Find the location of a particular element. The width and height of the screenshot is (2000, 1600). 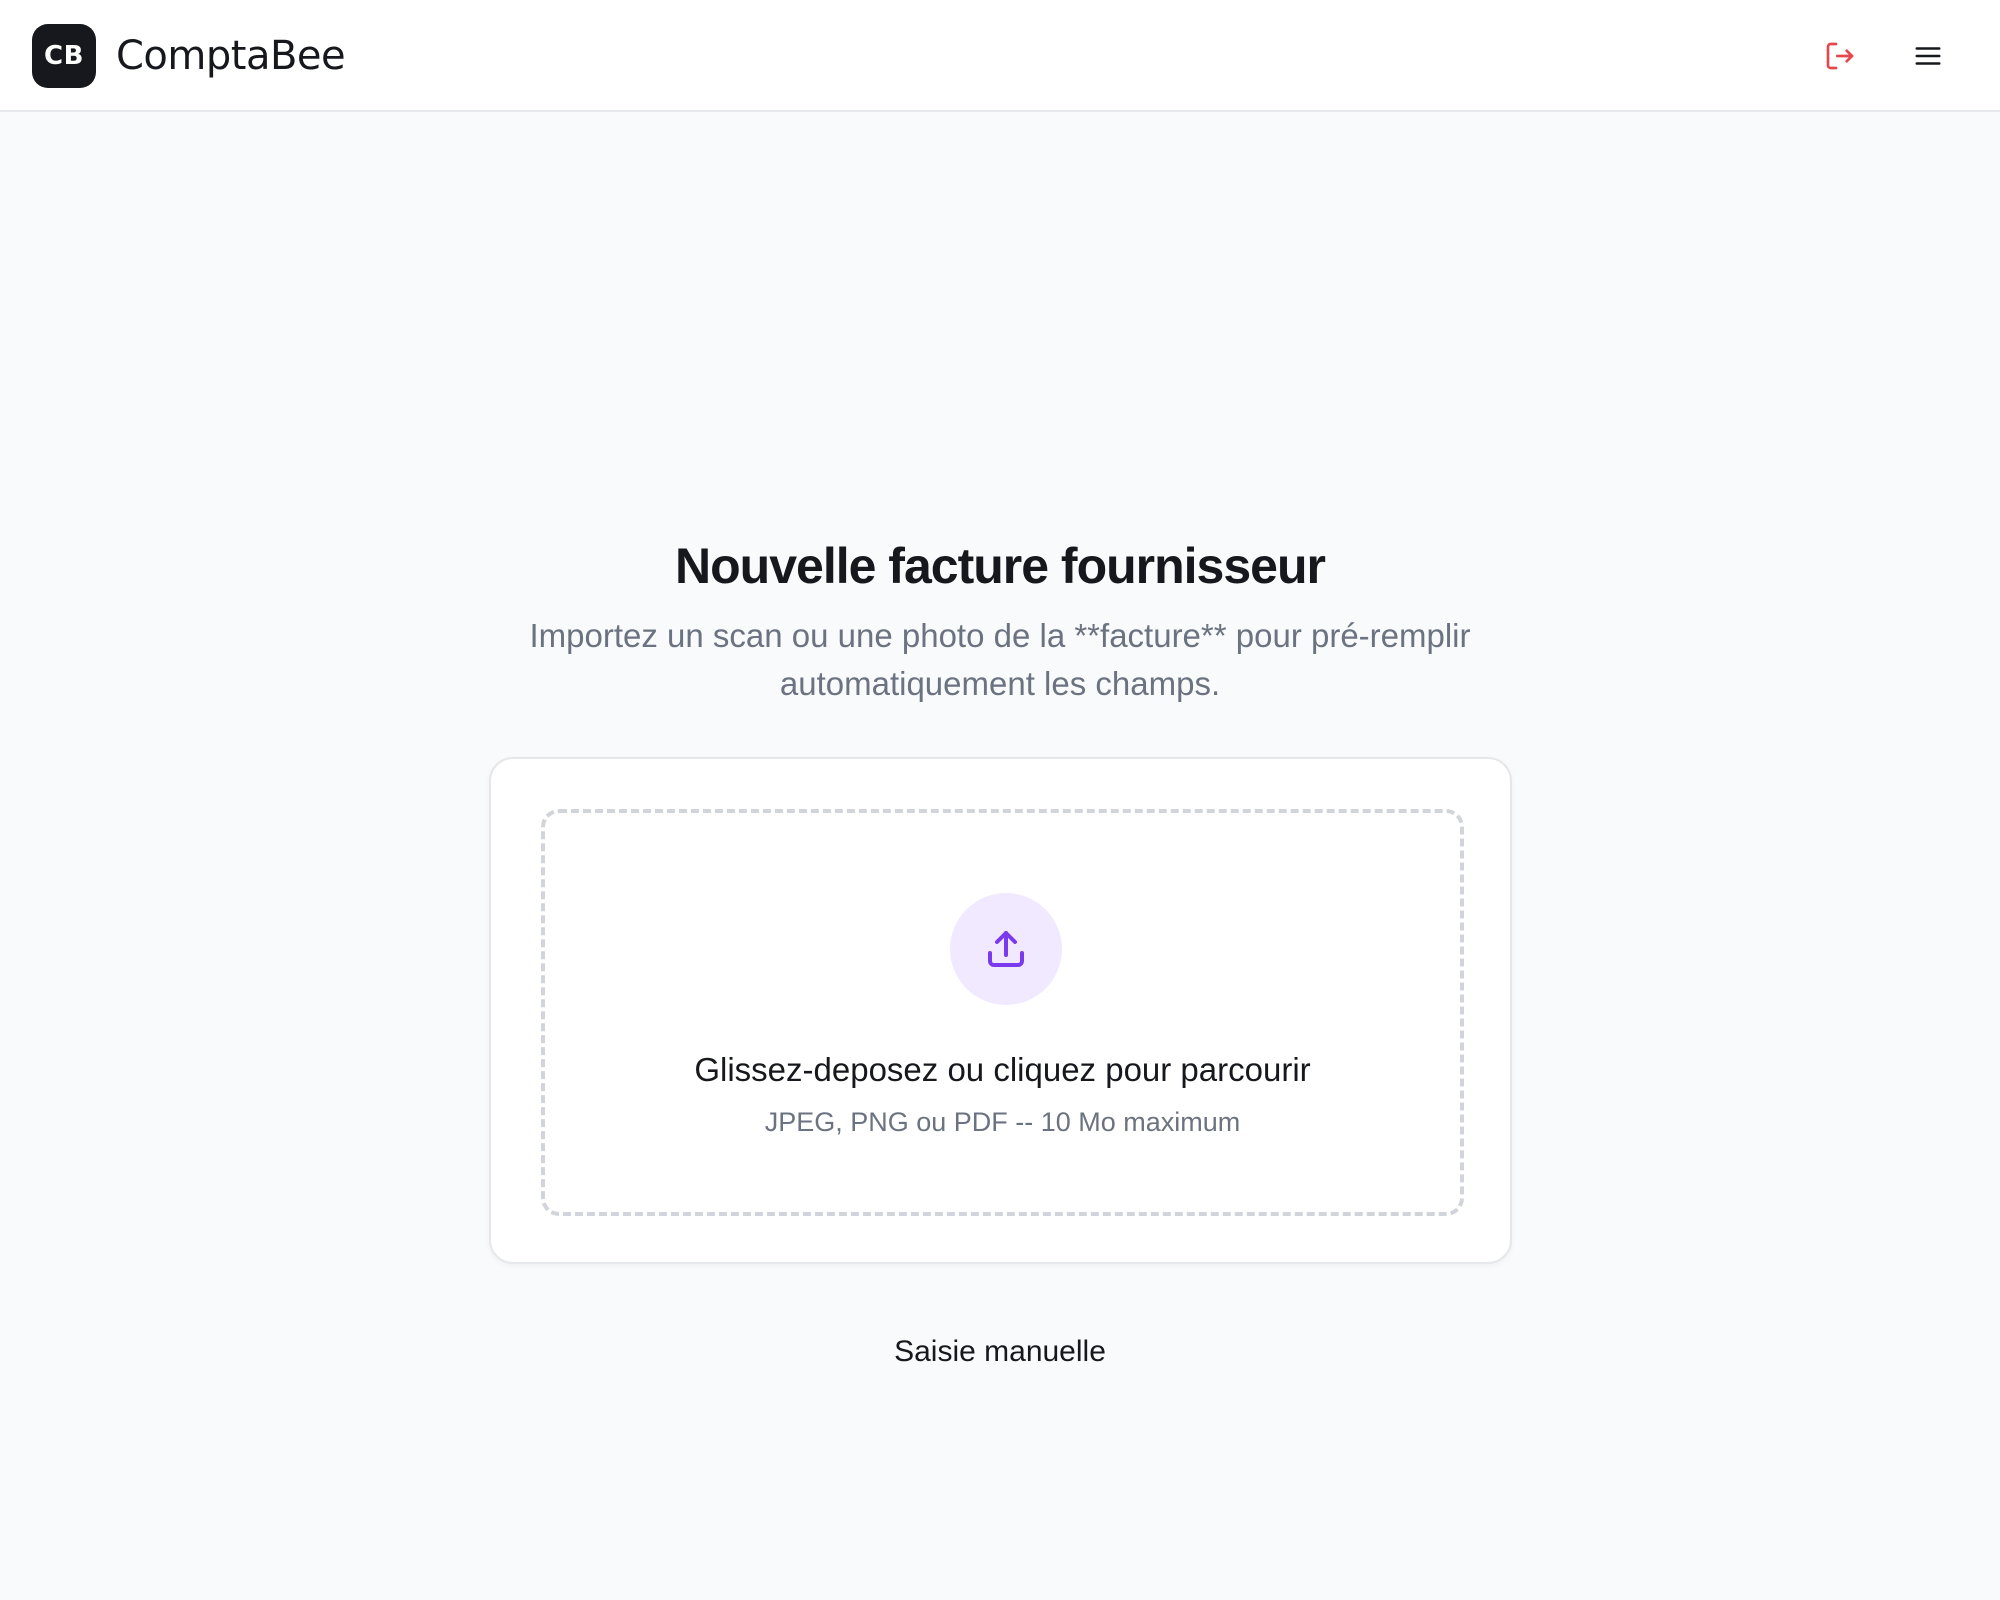

menu-button is located at coordinates (1928, 56).